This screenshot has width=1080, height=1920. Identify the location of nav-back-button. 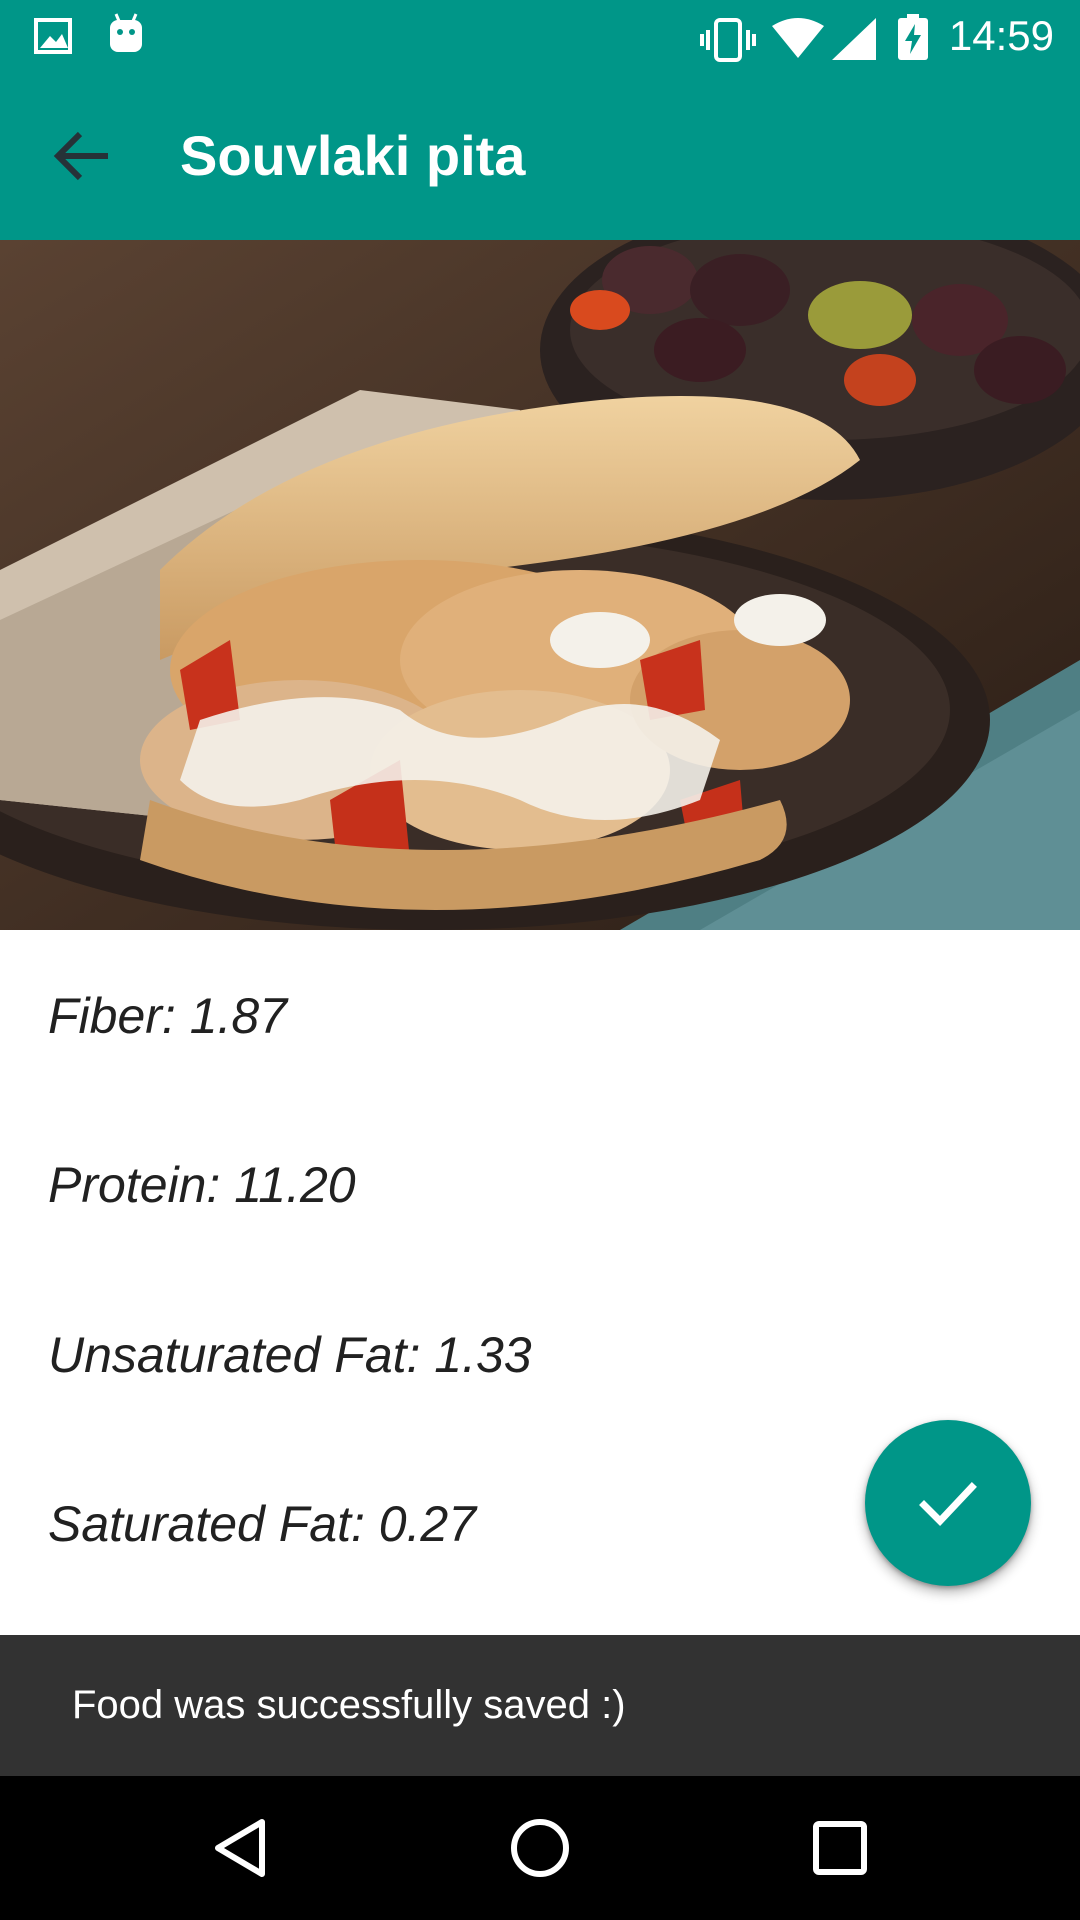
(242, 1848).